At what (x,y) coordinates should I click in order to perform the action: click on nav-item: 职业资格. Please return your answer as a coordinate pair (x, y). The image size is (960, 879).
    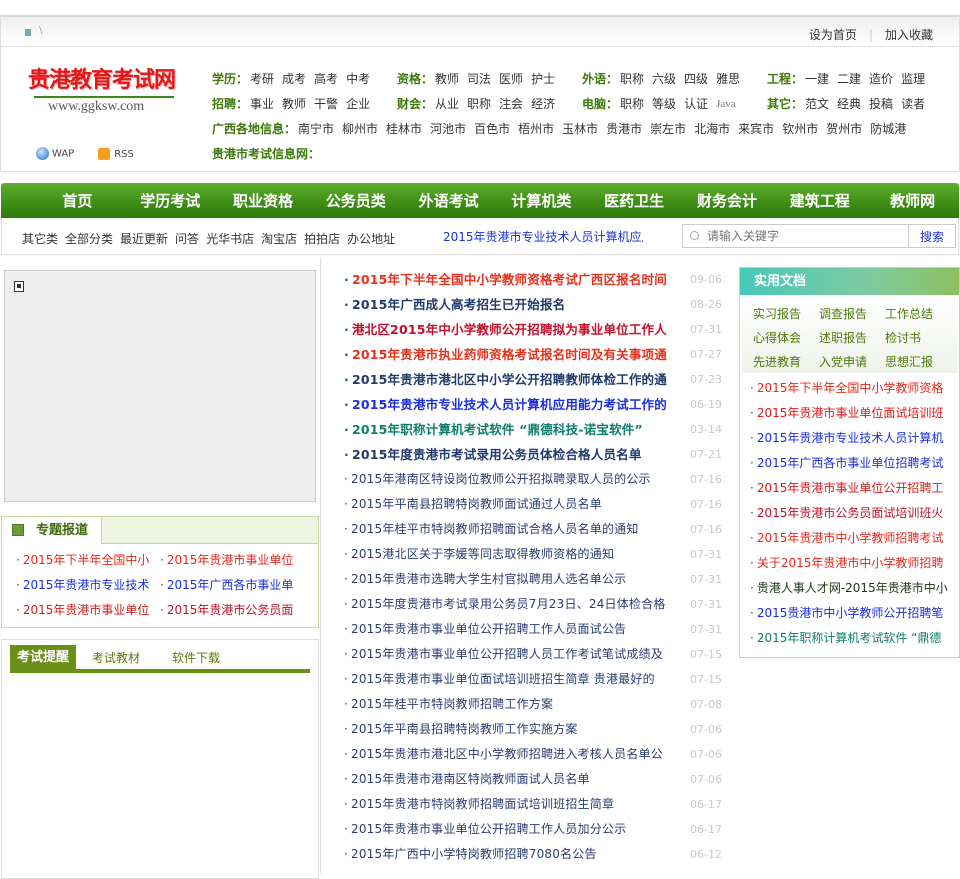
    Looking at the image, I should click on (263, 200).